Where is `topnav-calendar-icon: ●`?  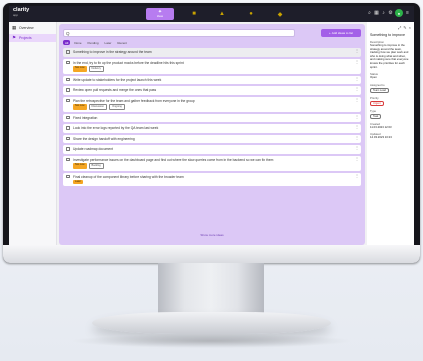
topnav-calendar-icon: ● is located at coordinates (251, 14).